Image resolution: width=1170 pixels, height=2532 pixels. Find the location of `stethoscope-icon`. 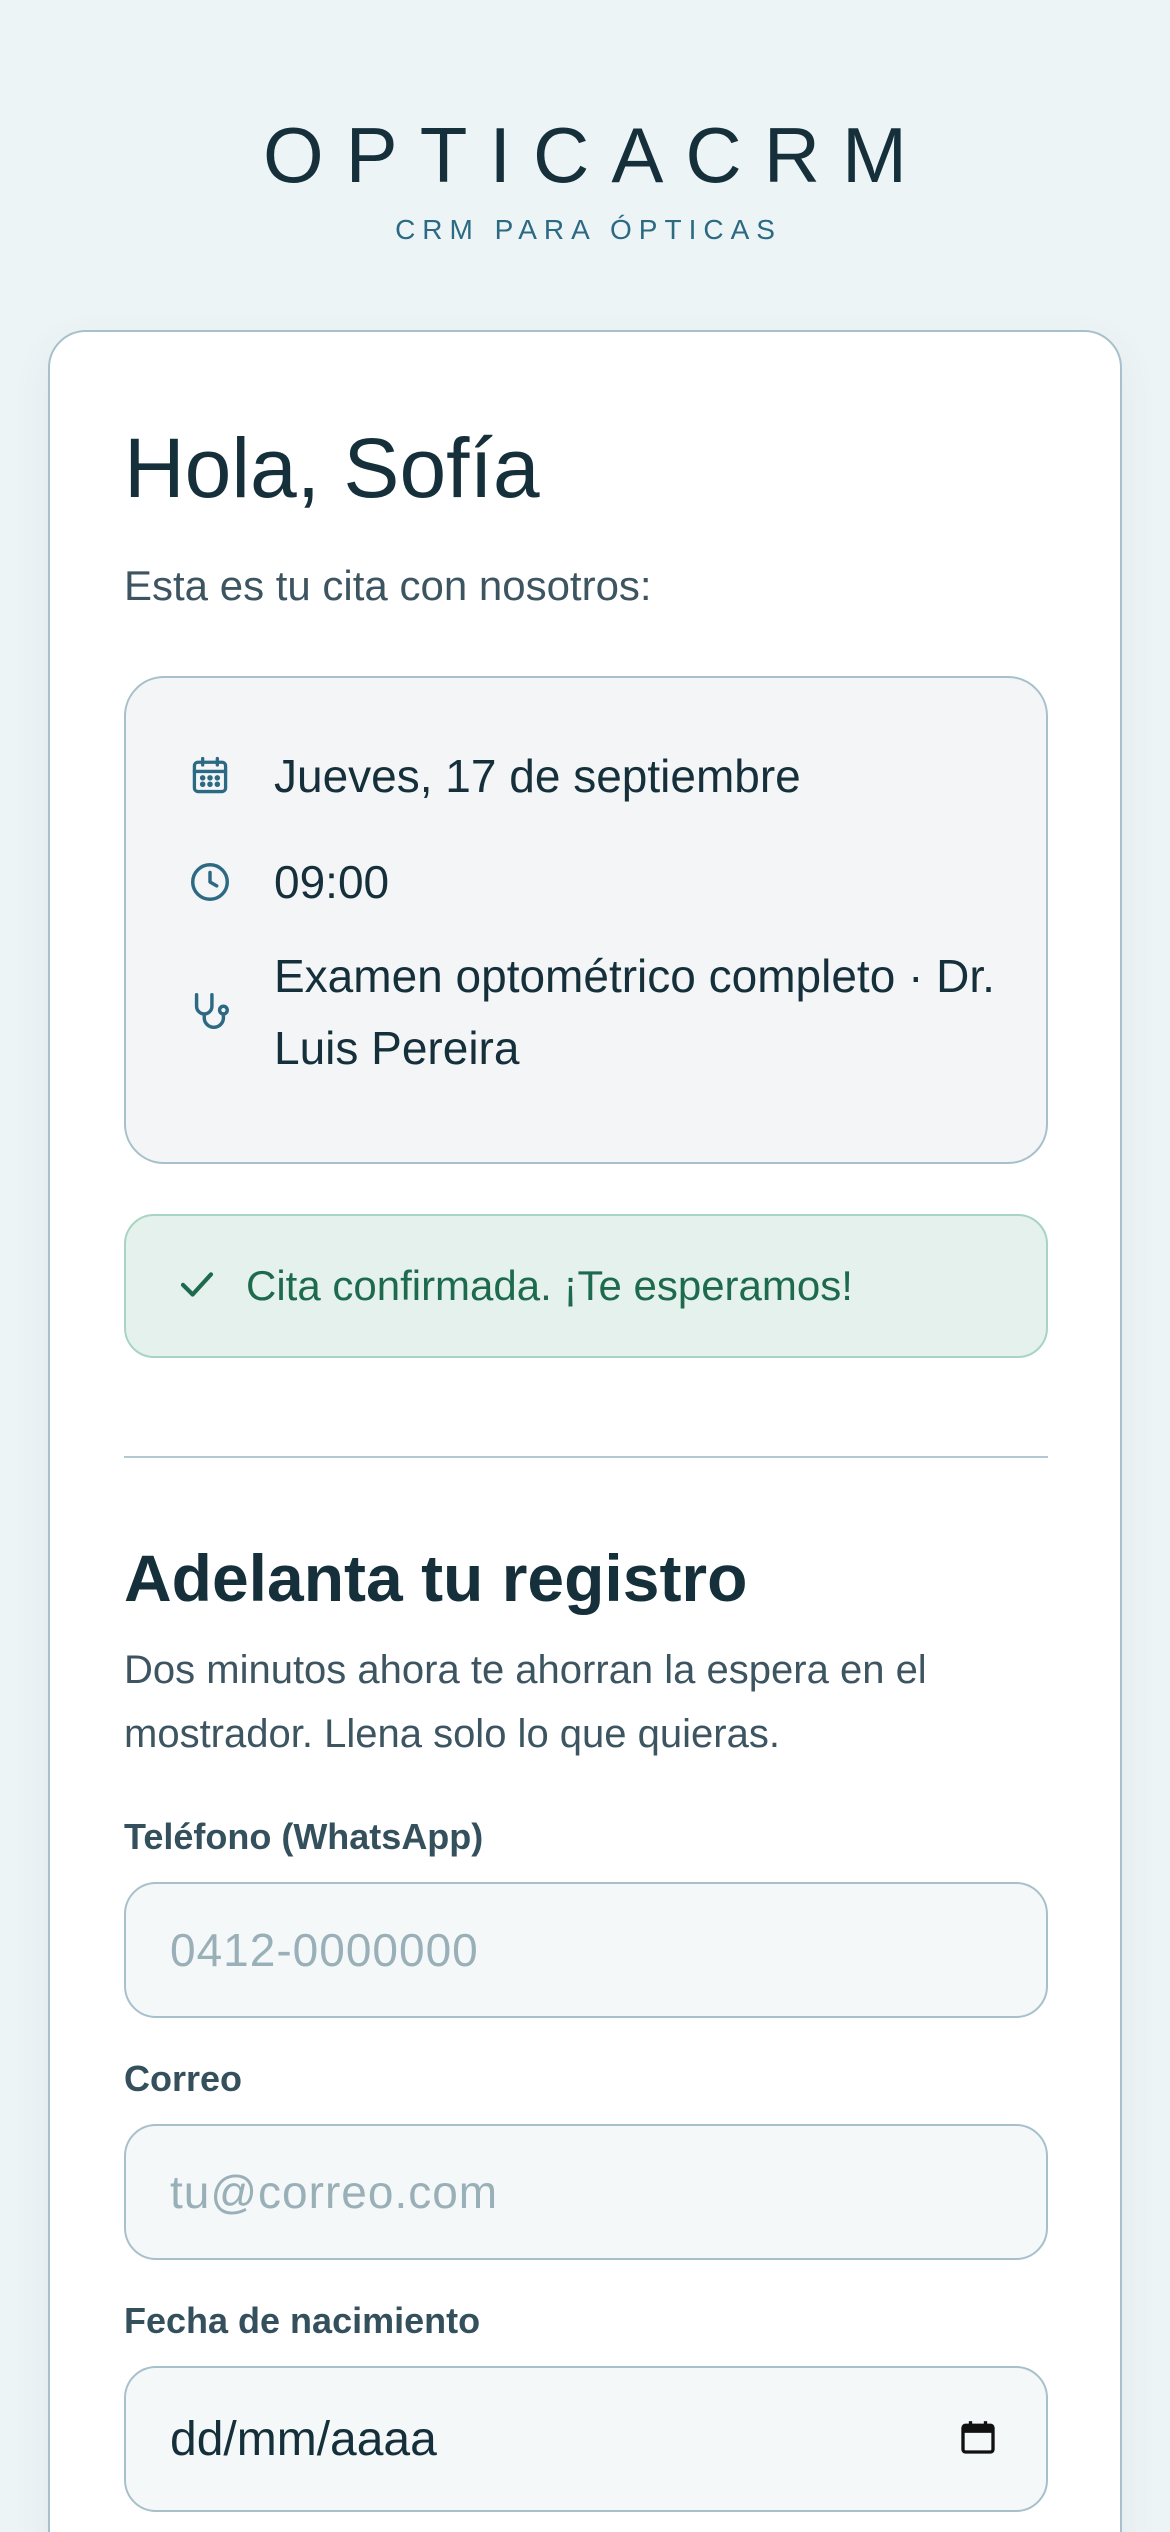

stethoscope-icon is located at coordinates (210, 1012).